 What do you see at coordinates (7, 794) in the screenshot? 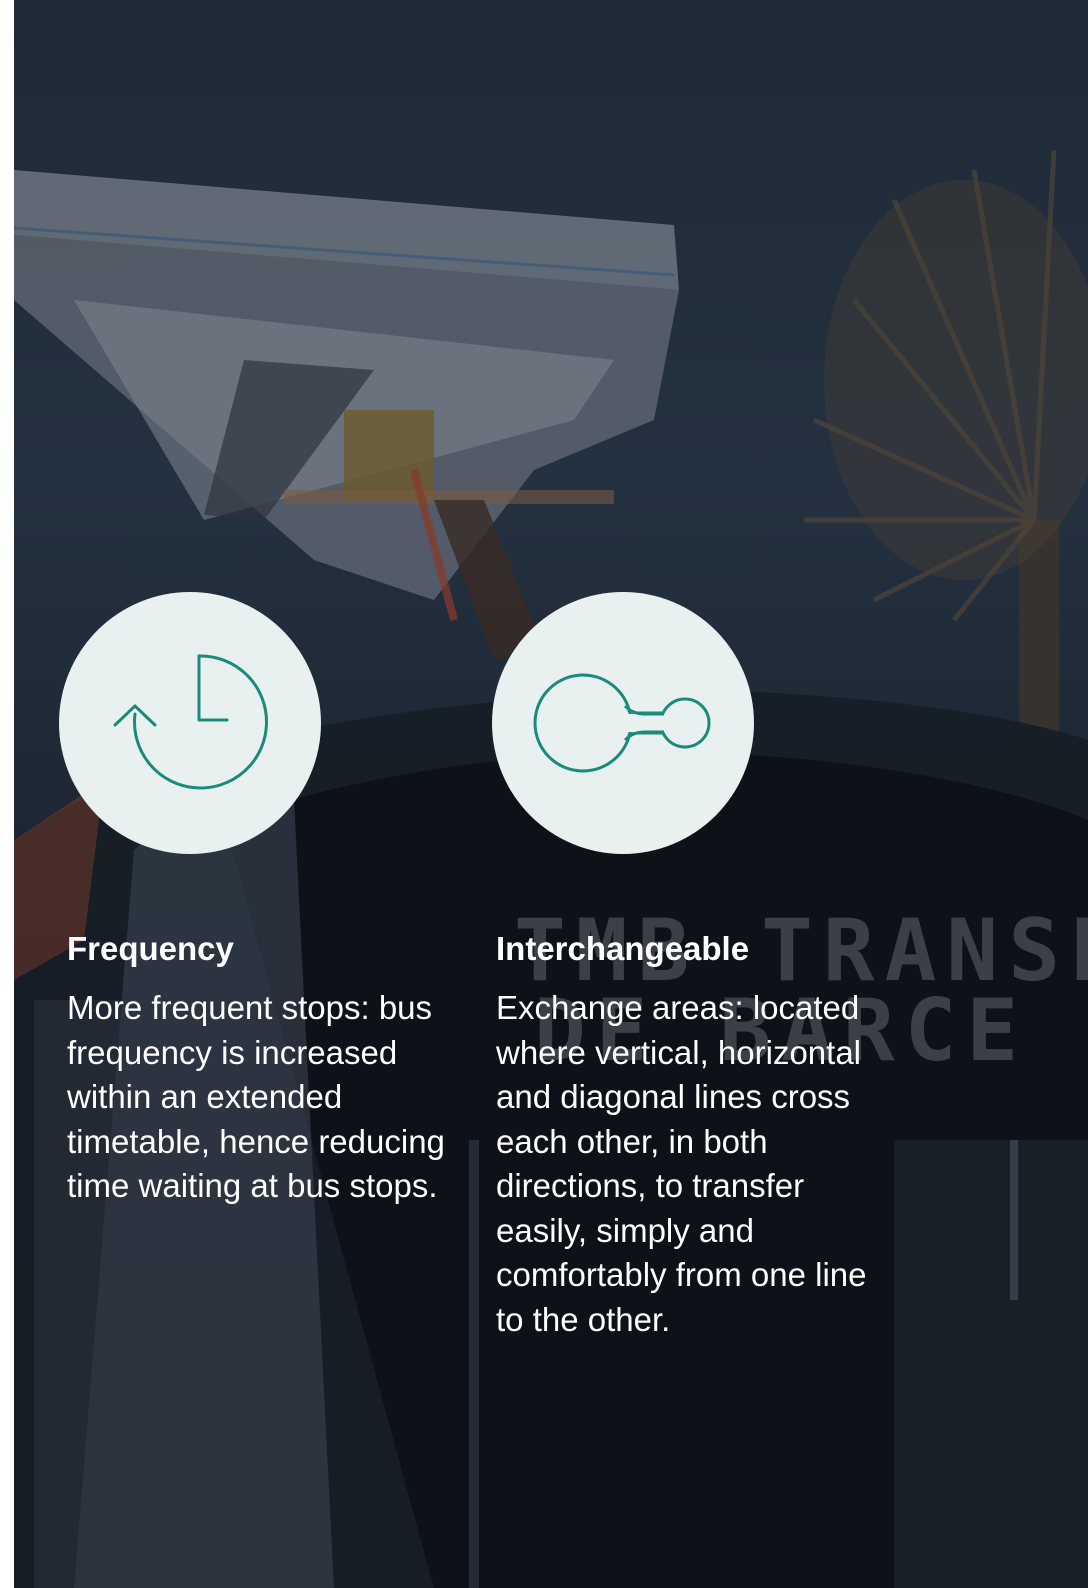
I see `page-margin` at bounding box center [7, 794].